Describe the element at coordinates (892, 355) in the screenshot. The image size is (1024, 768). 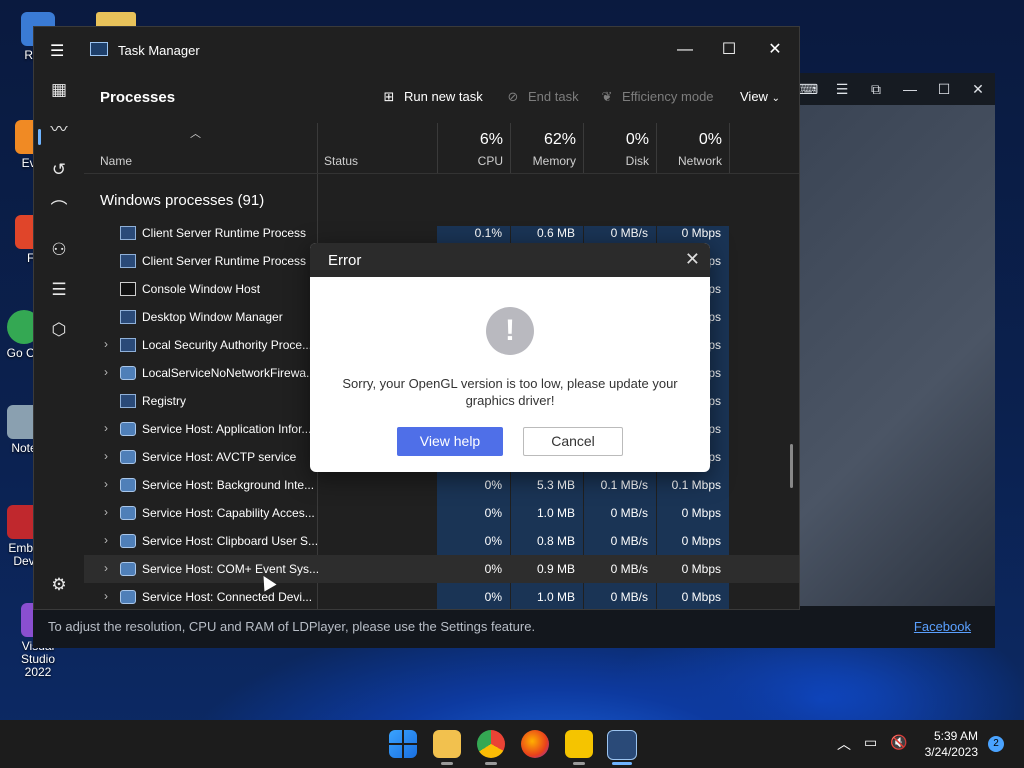
I see `emulator-screen` at that location.